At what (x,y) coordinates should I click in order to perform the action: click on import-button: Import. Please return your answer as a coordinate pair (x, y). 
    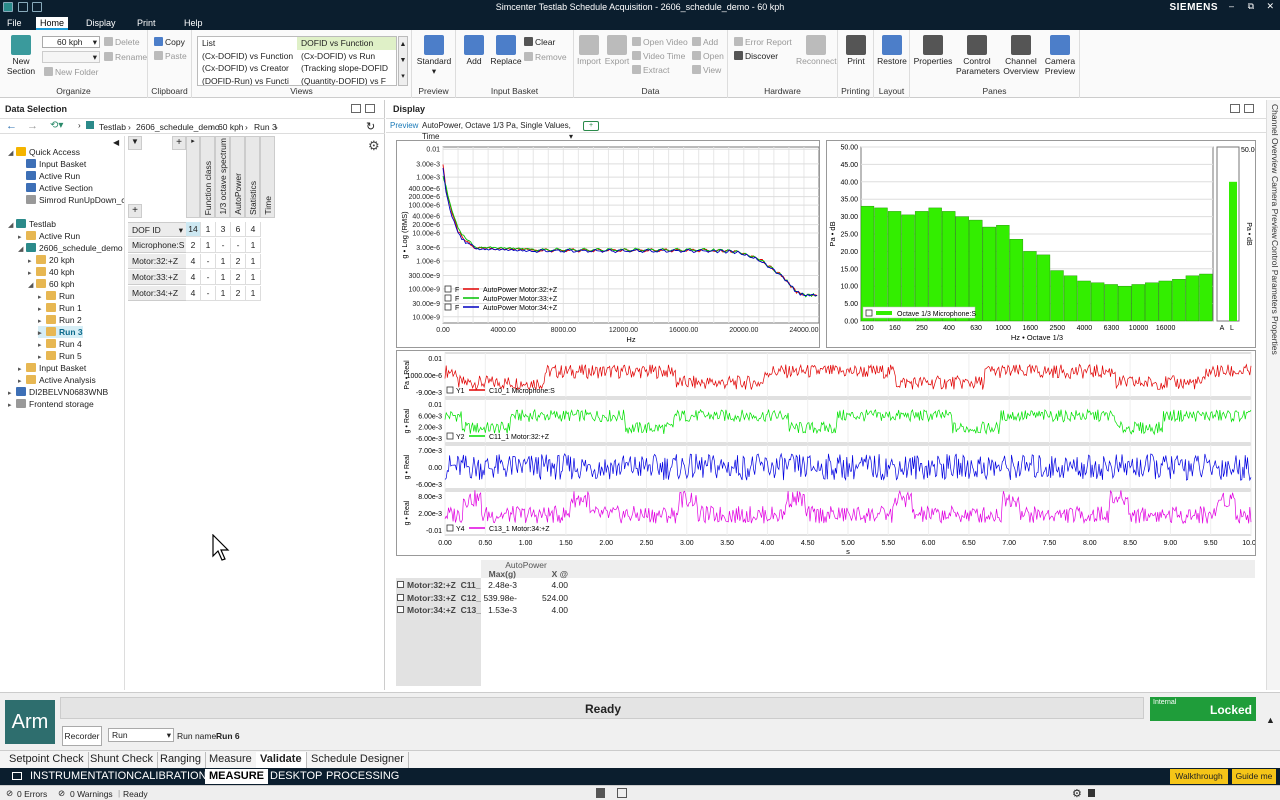
    Looking at the image, I should click on (589, 50).